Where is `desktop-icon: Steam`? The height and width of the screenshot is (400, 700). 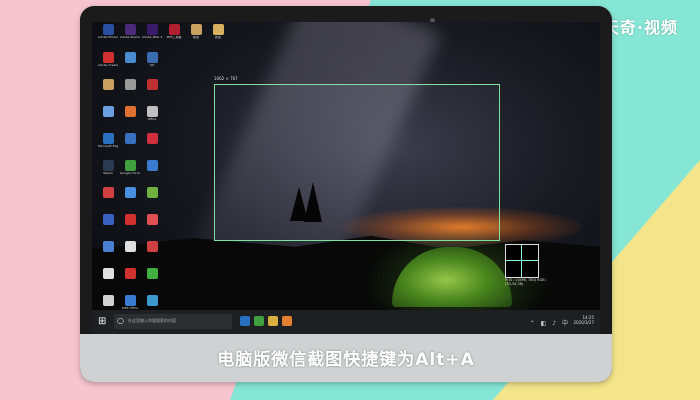
desktop-icon: Steam is located at coordinates (108, 173).